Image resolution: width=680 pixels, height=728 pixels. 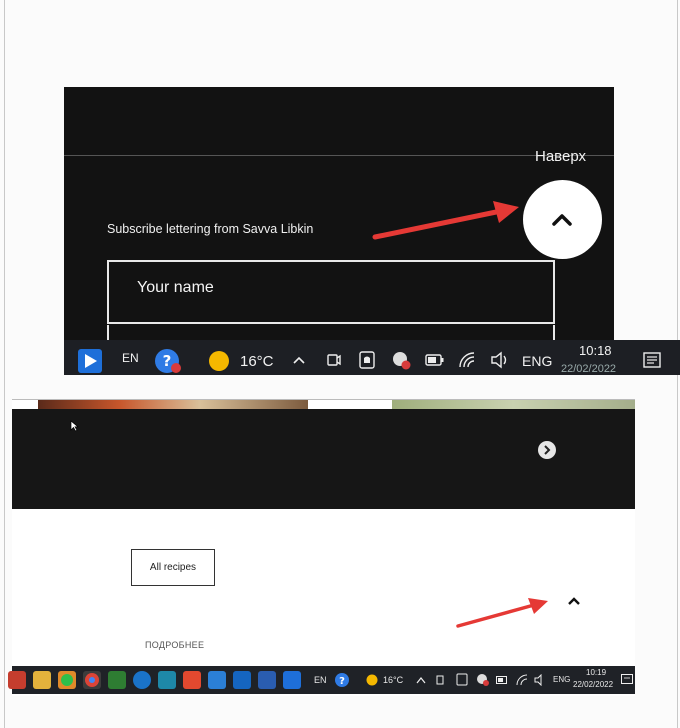 I want to click on recipes-slider, so click(x=323, y=459).